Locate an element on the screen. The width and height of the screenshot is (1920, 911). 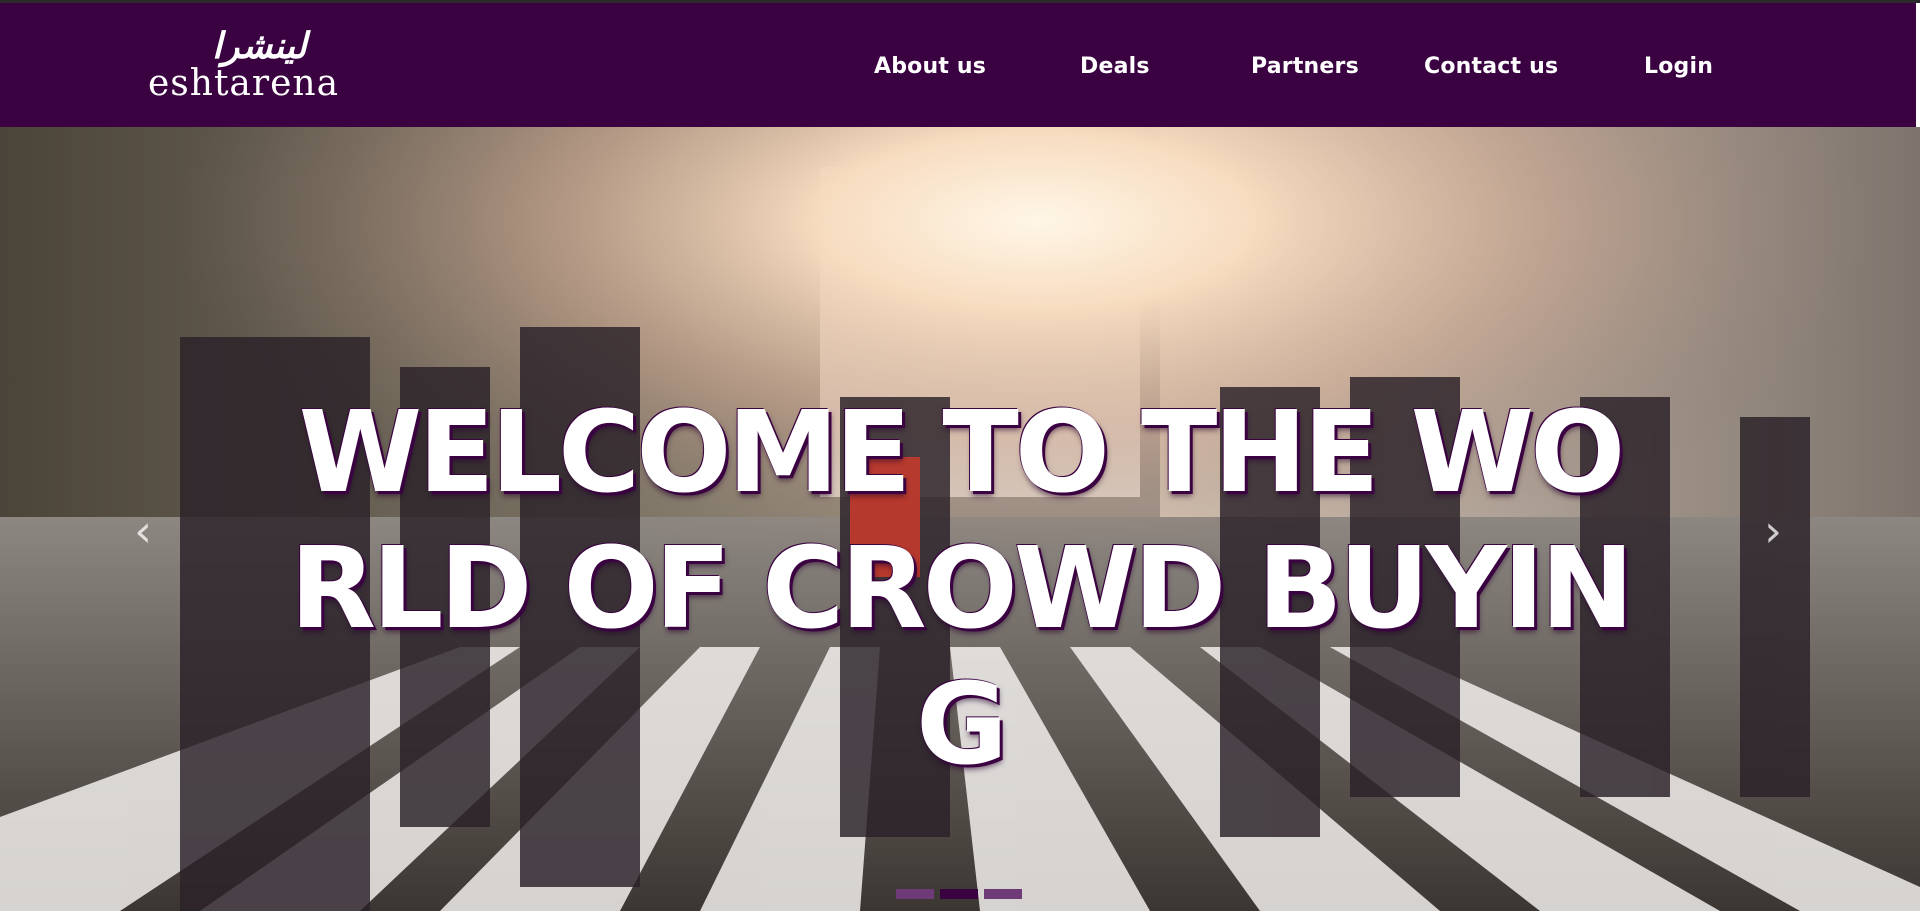
eshtarena-logo: لينشرا eshtarena is located at coordinates (258, 67).